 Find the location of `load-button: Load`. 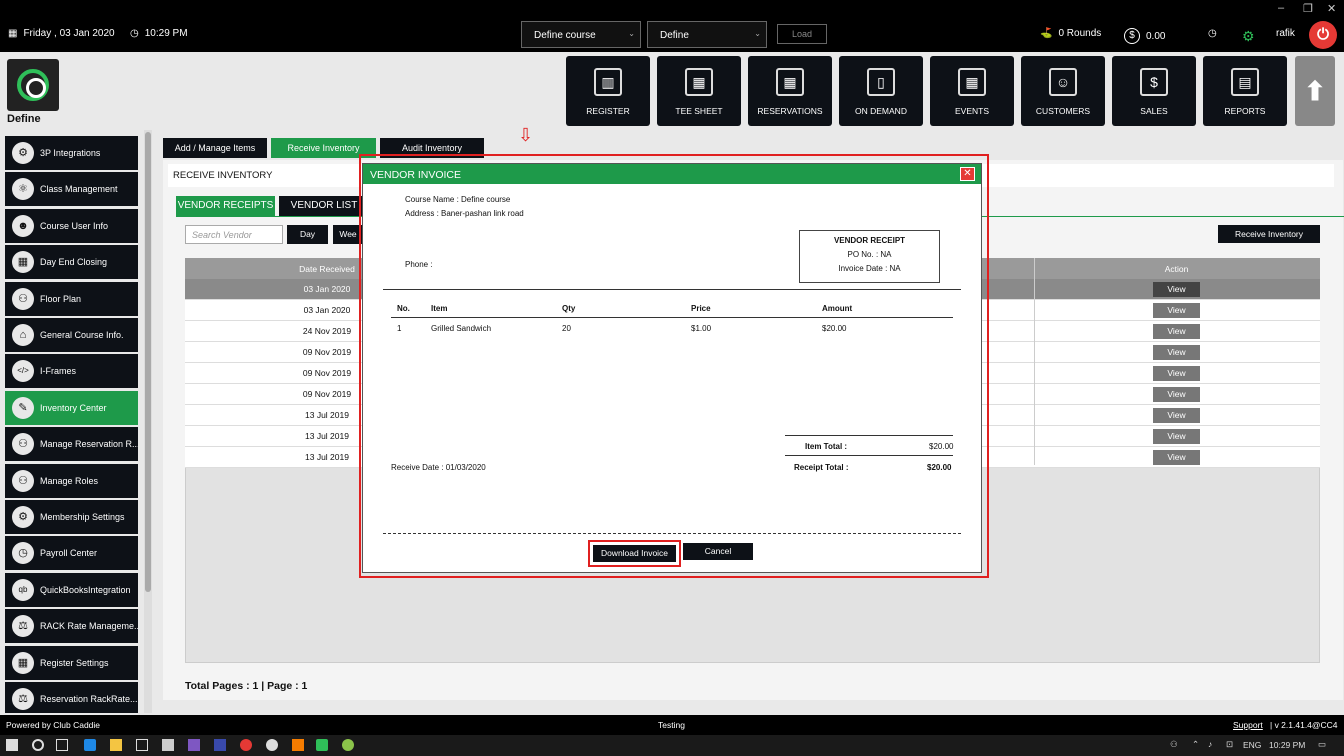

load-button: Load is located at coordinates (802, 34).